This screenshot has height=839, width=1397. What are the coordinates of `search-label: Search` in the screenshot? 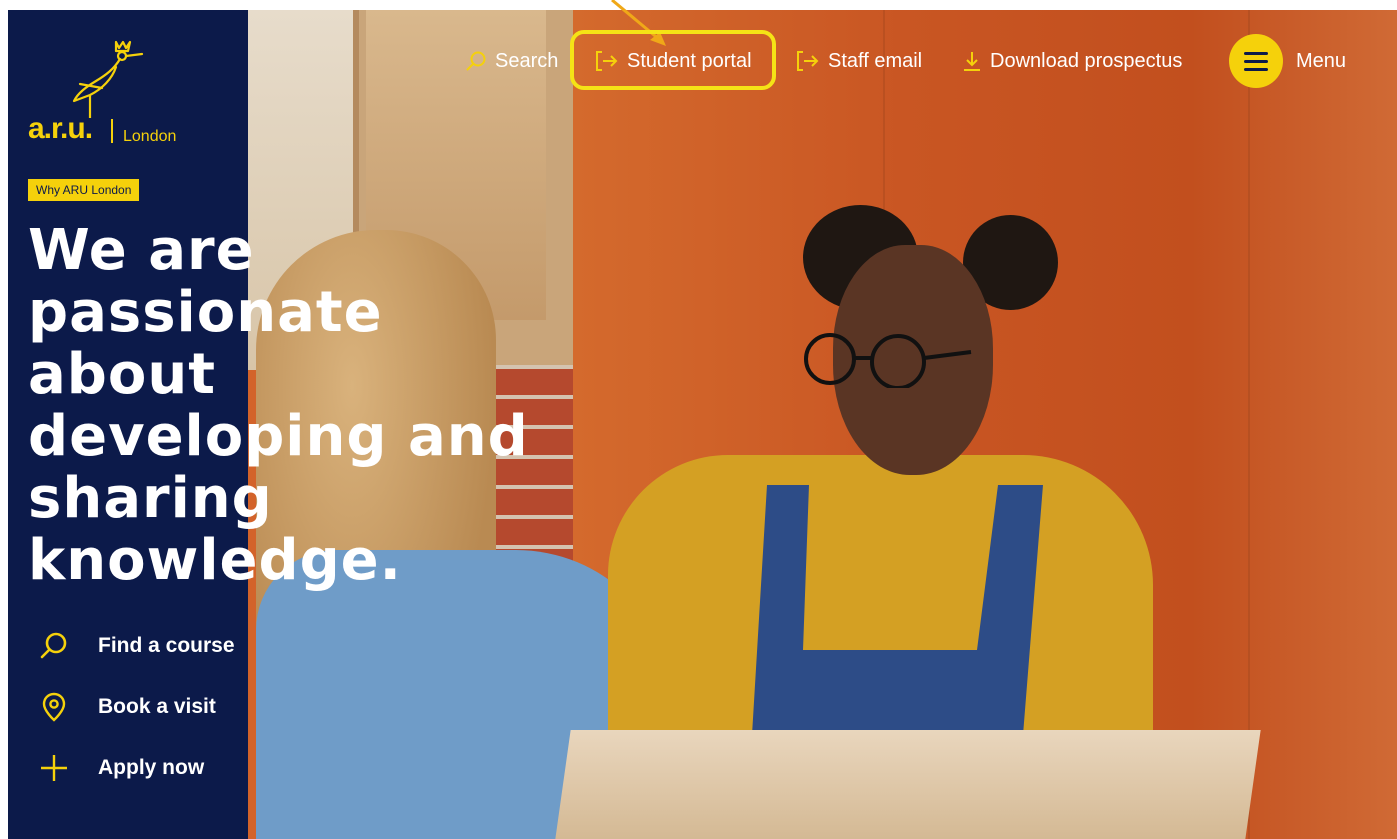 It's located at (527, 60).